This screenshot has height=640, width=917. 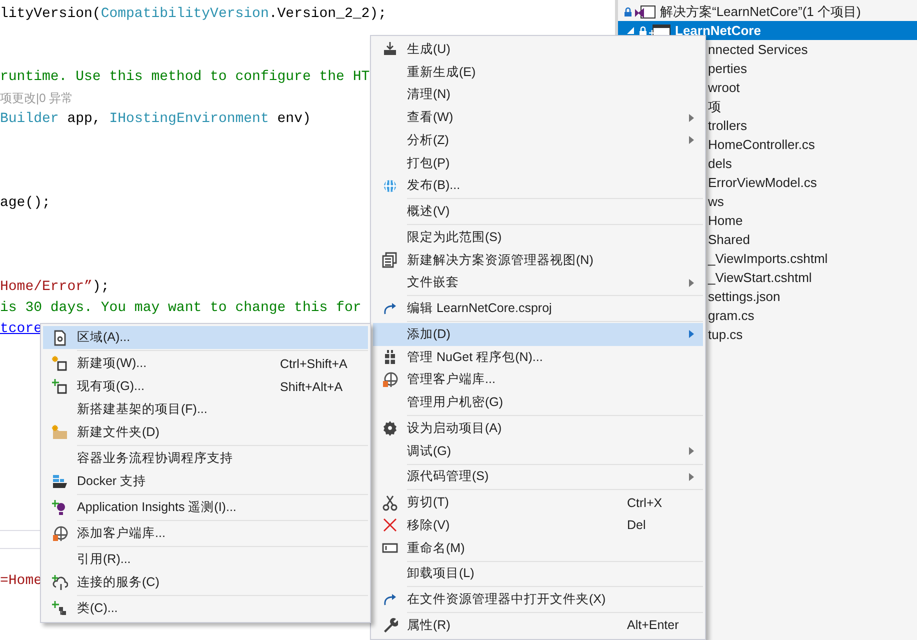 I want to click on type-name: Builder, so click(x=29, y=119).